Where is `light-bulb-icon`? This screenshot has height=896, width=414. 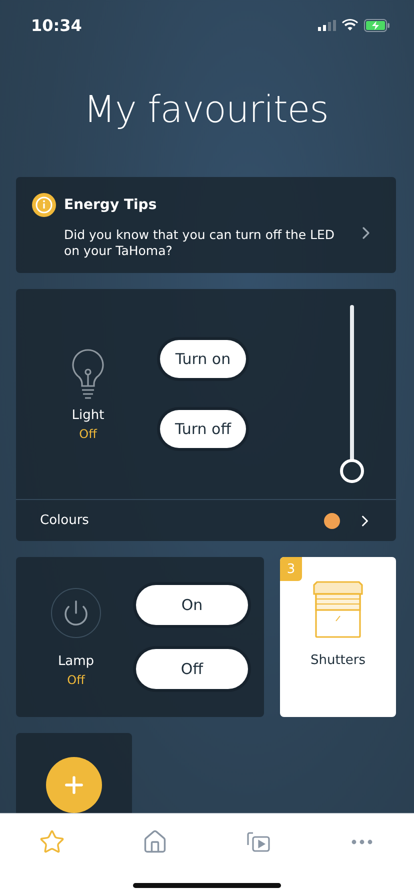 light-bulb-icon is located at coordinates (88, 374).